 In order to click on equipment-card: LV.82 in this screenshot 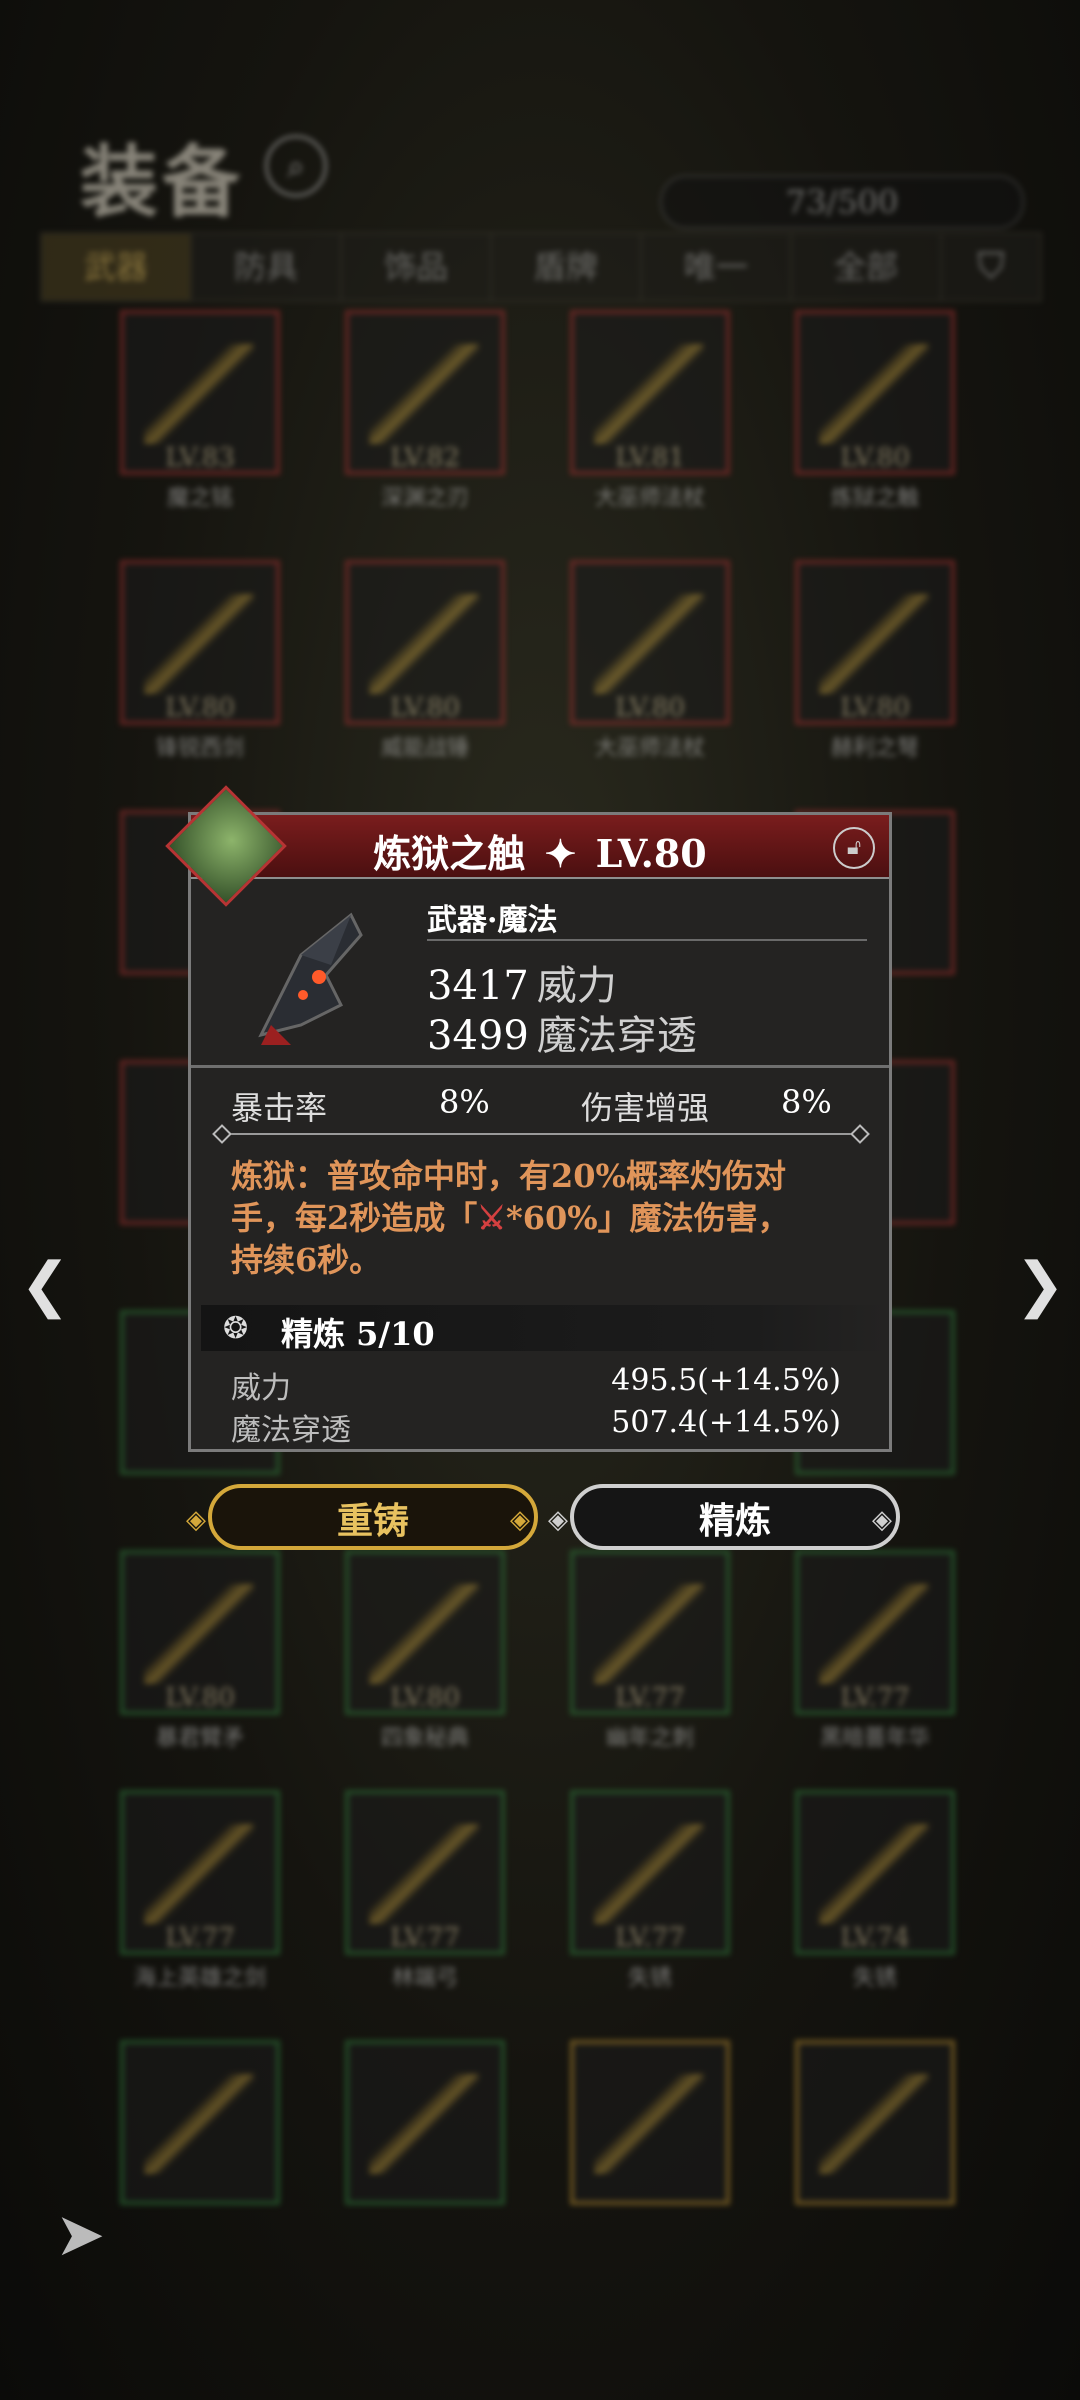, I will do `click(425, 392)`.